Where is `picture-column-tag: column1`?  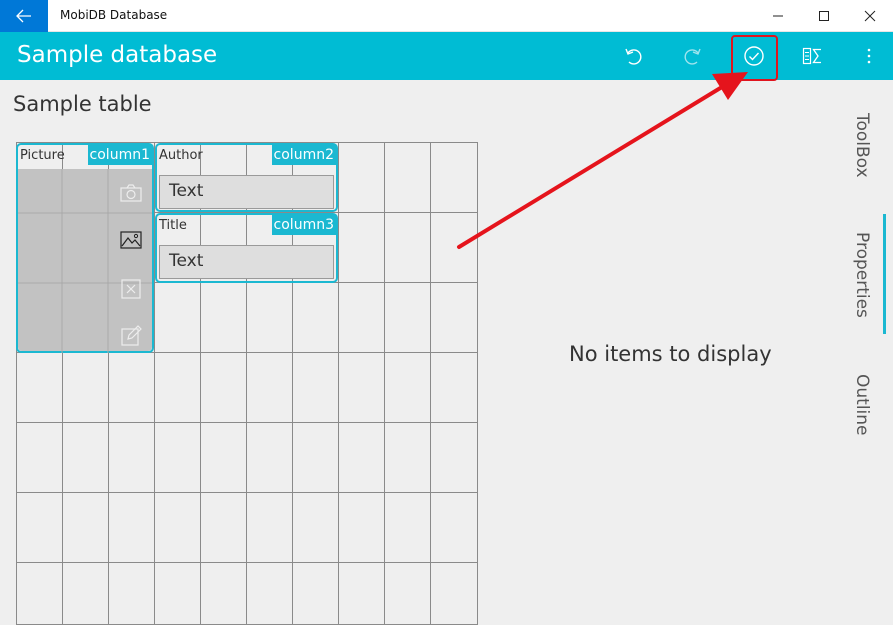
picture-column-tag: column1 is located at coordinates (119, 155).